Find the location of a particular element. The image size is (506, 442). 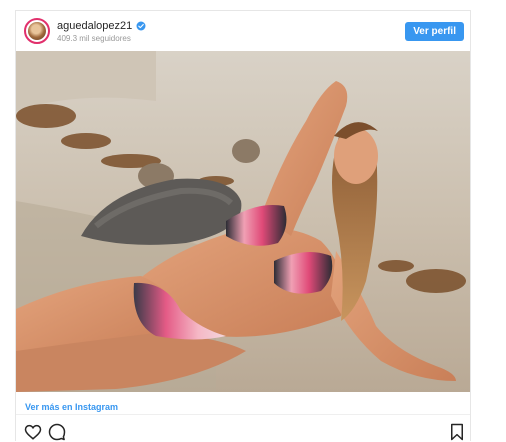

view-profile-button: Ver perfil is located at coordinates (434, 31).